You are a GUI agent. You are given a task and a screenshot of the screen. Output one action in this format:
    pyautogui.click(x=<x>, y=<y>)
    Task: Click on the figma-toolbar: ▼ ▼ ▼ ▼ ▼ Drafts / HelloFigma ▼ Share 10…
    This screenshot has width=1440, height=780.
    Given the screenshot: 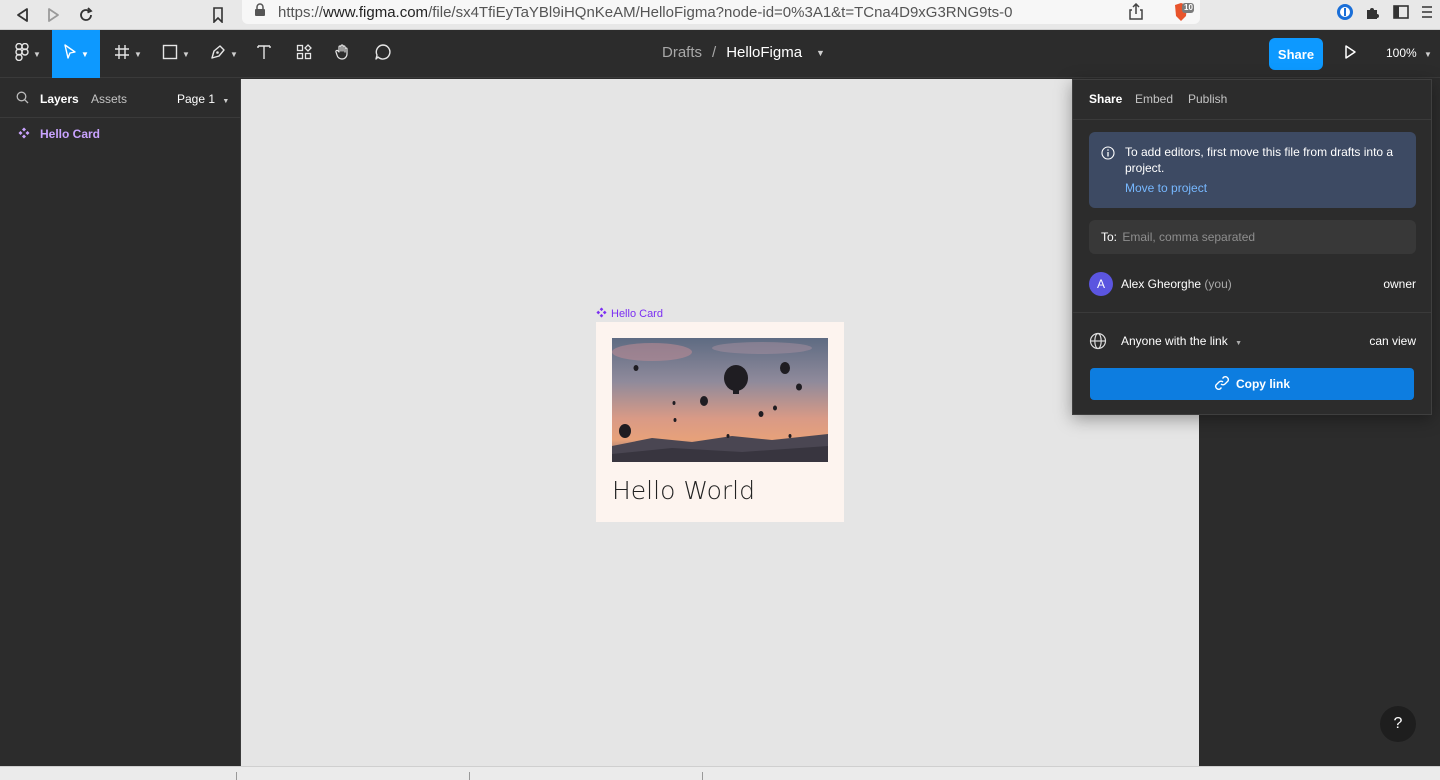 What is the action you would take?
    pyautogui.click(x=720, y=54)
    